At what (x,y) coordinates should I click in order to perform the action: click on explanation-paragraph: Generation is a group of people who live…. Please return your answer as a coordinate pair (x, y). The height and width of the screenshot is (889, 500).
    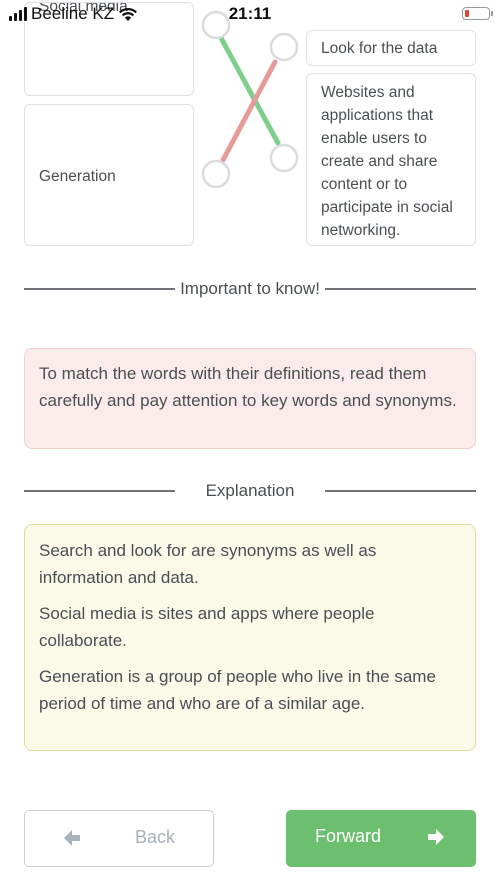
    Looking at the image, I should click on (237, 690).